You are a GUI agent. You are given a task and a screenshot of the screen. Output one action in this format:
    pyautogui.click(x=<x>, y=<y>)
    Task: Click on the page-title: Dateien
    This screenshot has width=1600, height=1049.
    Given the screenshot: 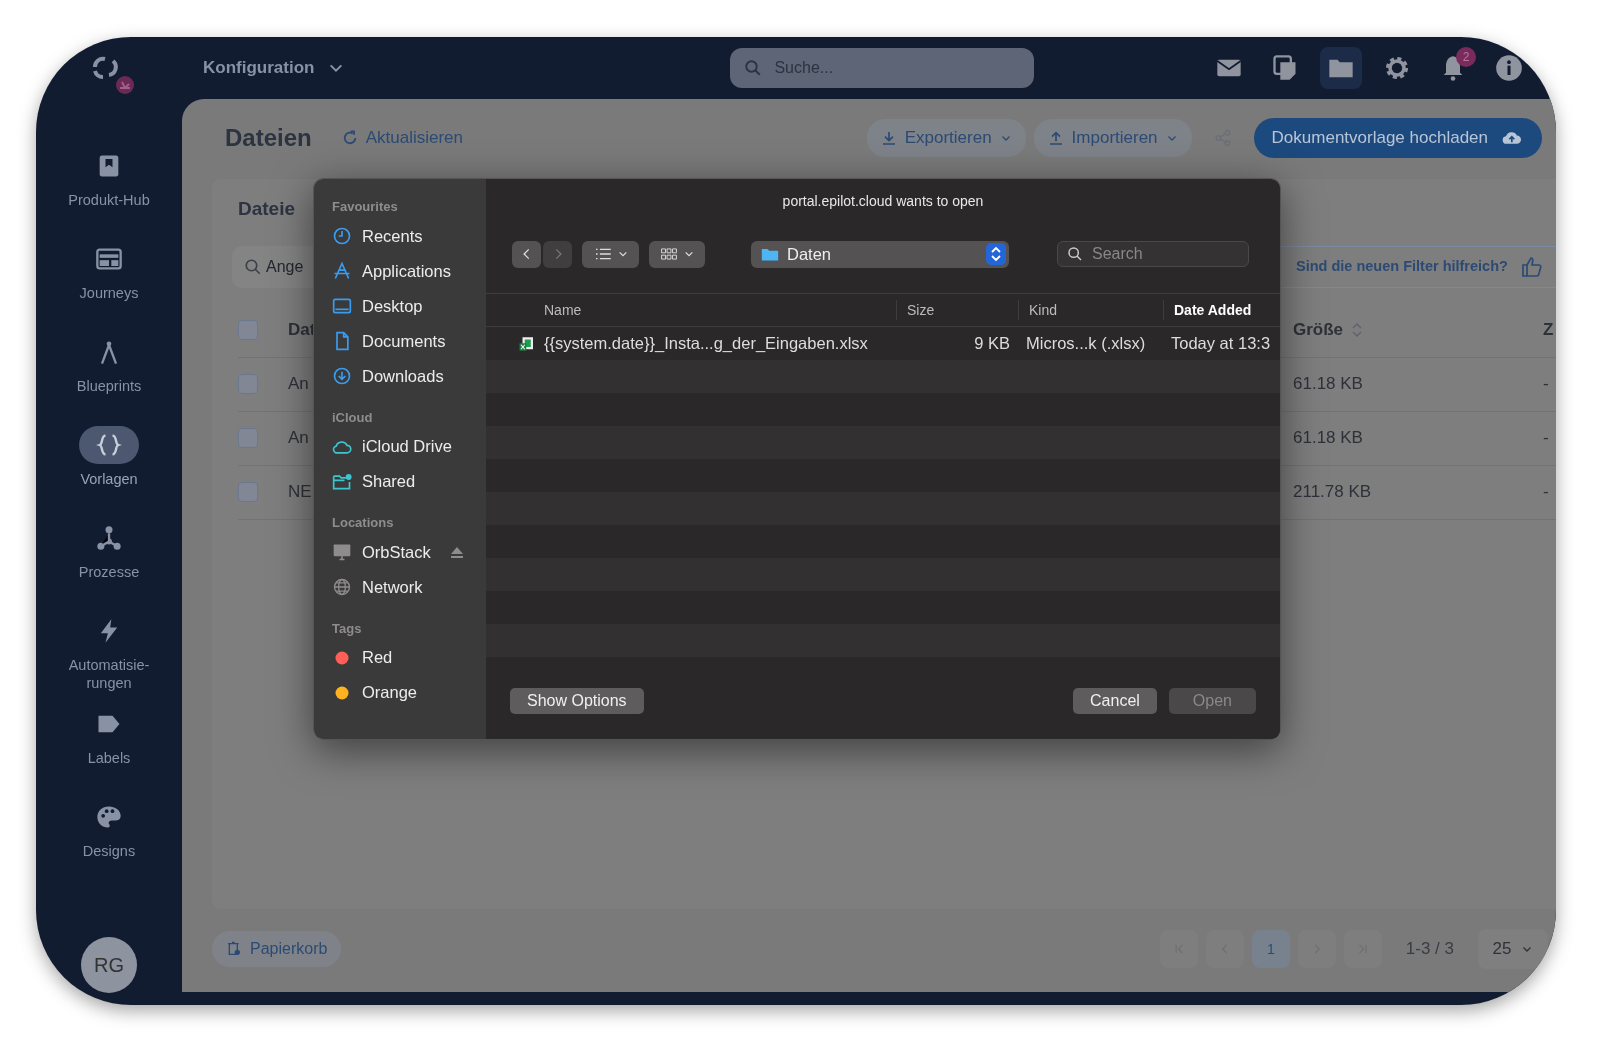 What is the action you would take?
    pyautogui.click(x=268, y=138)
    